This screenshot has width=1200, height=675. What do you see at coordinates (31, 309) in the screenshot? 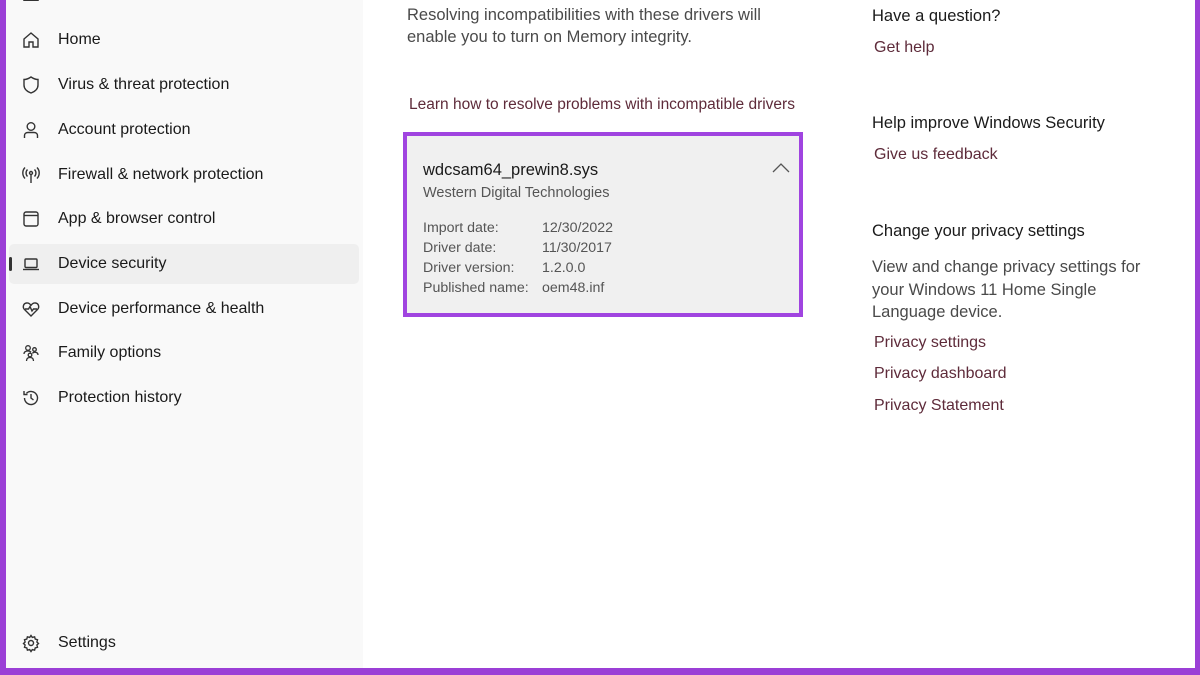
I see `heart-pulse-icon` at bounding box center [31, 309].